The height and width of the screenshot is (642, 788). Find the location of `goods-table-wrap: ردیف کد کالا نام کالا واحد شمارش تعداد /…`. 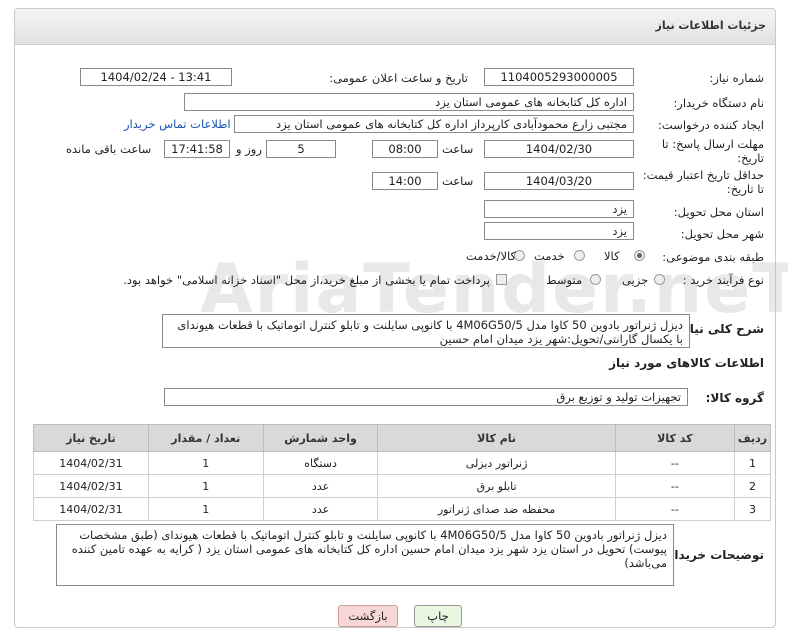

goods-table-wrap: ردیف کد کالا نام کالا واحد شمارش تعداد /… is located at coordinates (402, 472).